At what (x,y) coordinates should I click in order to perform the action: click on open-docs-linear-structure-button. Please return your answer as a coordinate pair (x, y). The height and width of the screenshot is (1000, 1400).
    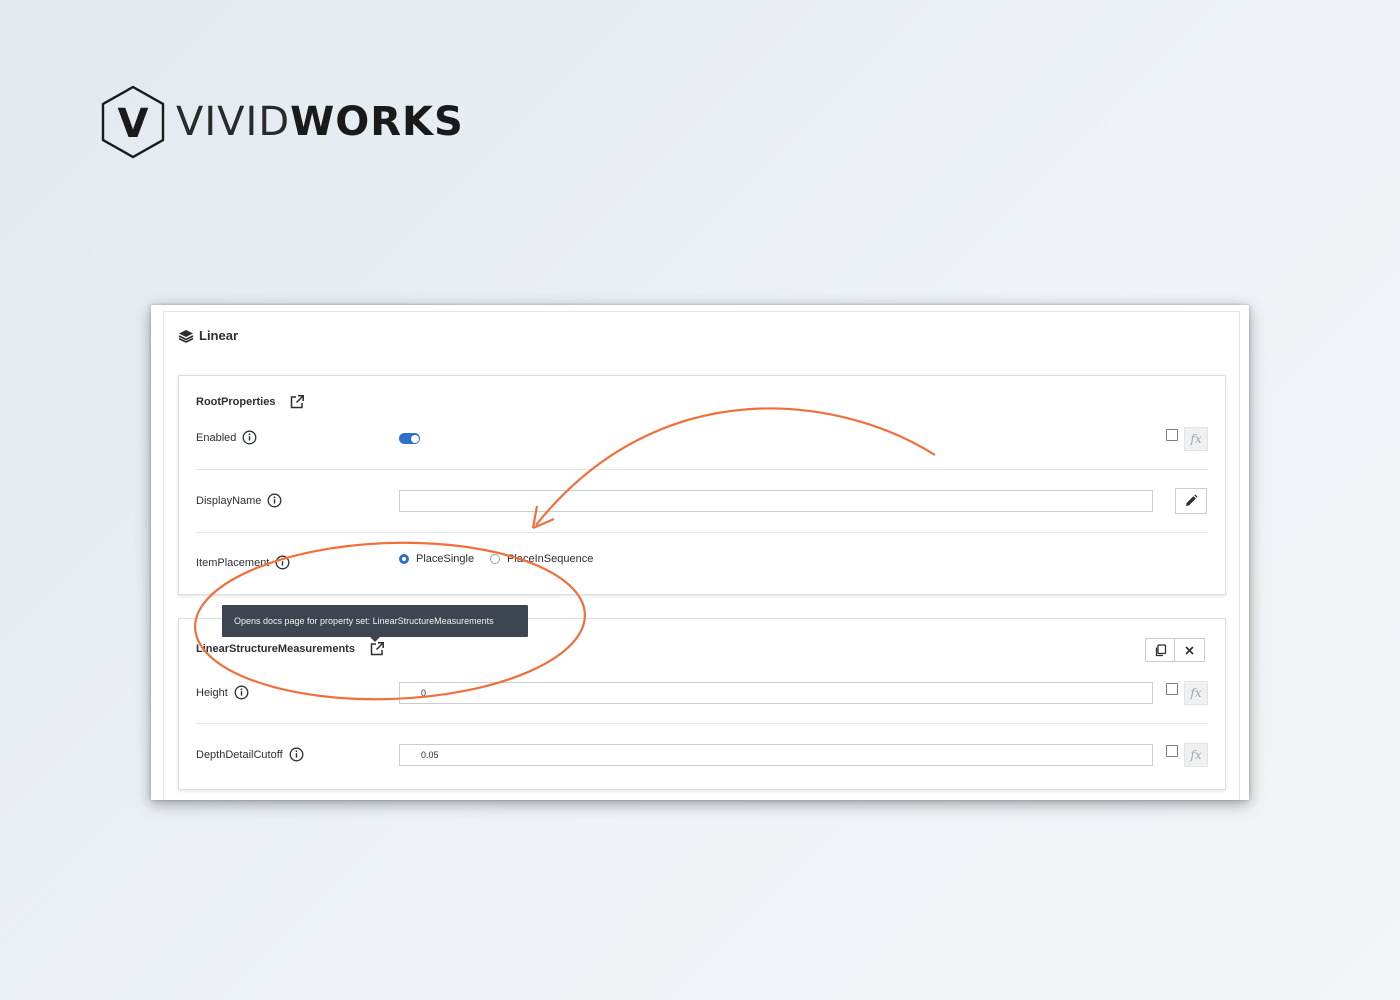
    Looking at the image, I should click on (377, 649).